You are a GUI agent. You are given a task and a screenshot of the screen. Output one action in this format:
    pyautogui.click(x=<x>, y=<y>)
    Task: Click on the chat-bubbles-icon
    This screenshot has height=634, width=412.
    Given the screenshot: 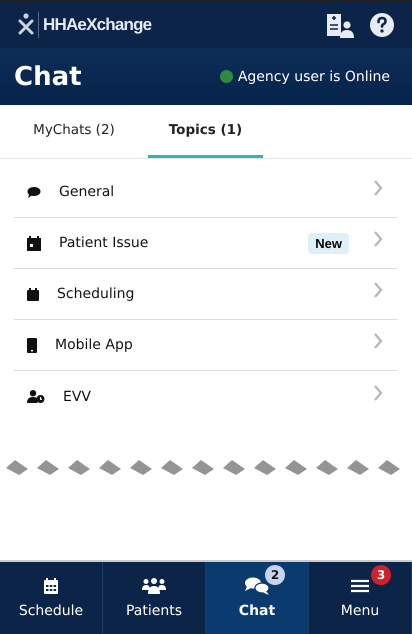 What is the action you would take?
    pyautogui.click(x=257, y=586)
    